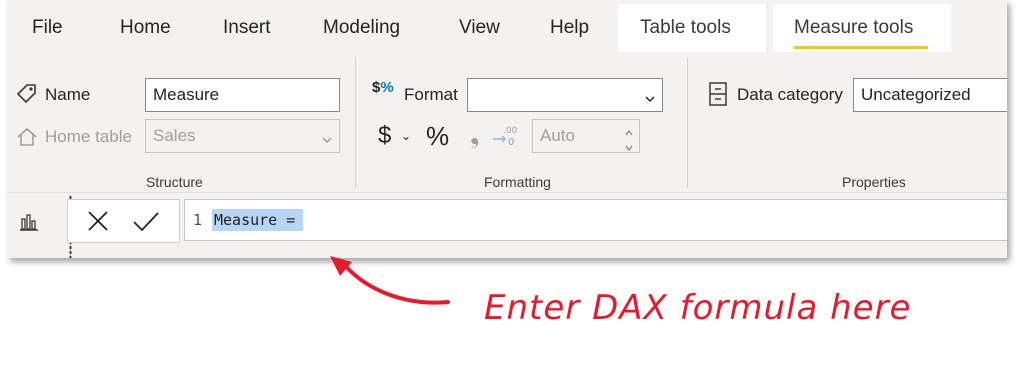 The height and width of the screenshot is (373, 1024). Describe the element at coordinates (854, 27) in the screenshot. I see `tab-measure-tools-label: Measure tools` at that location.